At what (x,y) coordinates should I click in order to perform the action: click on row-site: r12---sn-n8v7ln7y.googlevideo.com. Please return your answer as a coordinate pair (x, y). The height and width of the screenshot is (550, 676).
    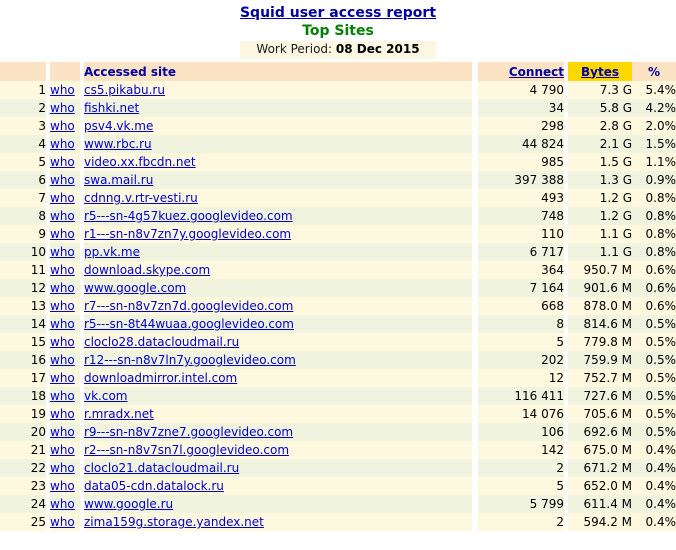
    Looking at the image, I should click on (278, 360).